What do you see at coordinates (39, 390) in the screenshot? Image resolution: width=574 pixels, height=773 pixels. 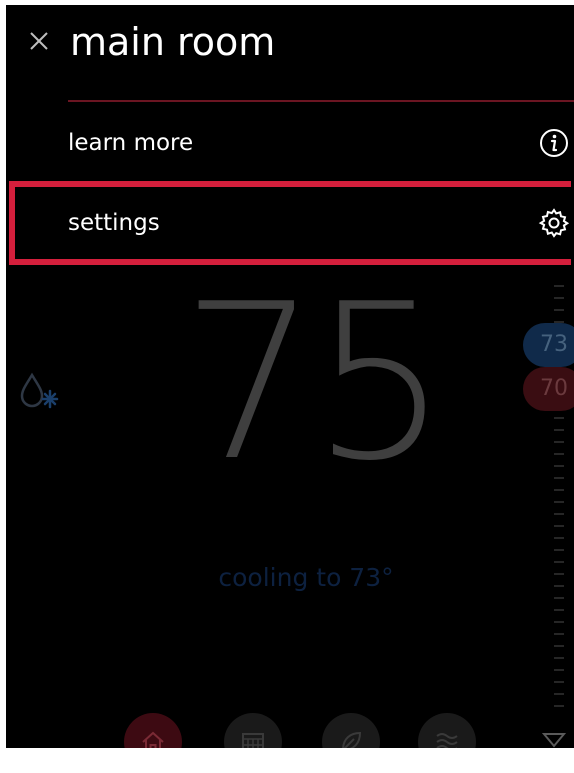 I see `water-drop-snowflake-icon` at bounding box center [39, 390].